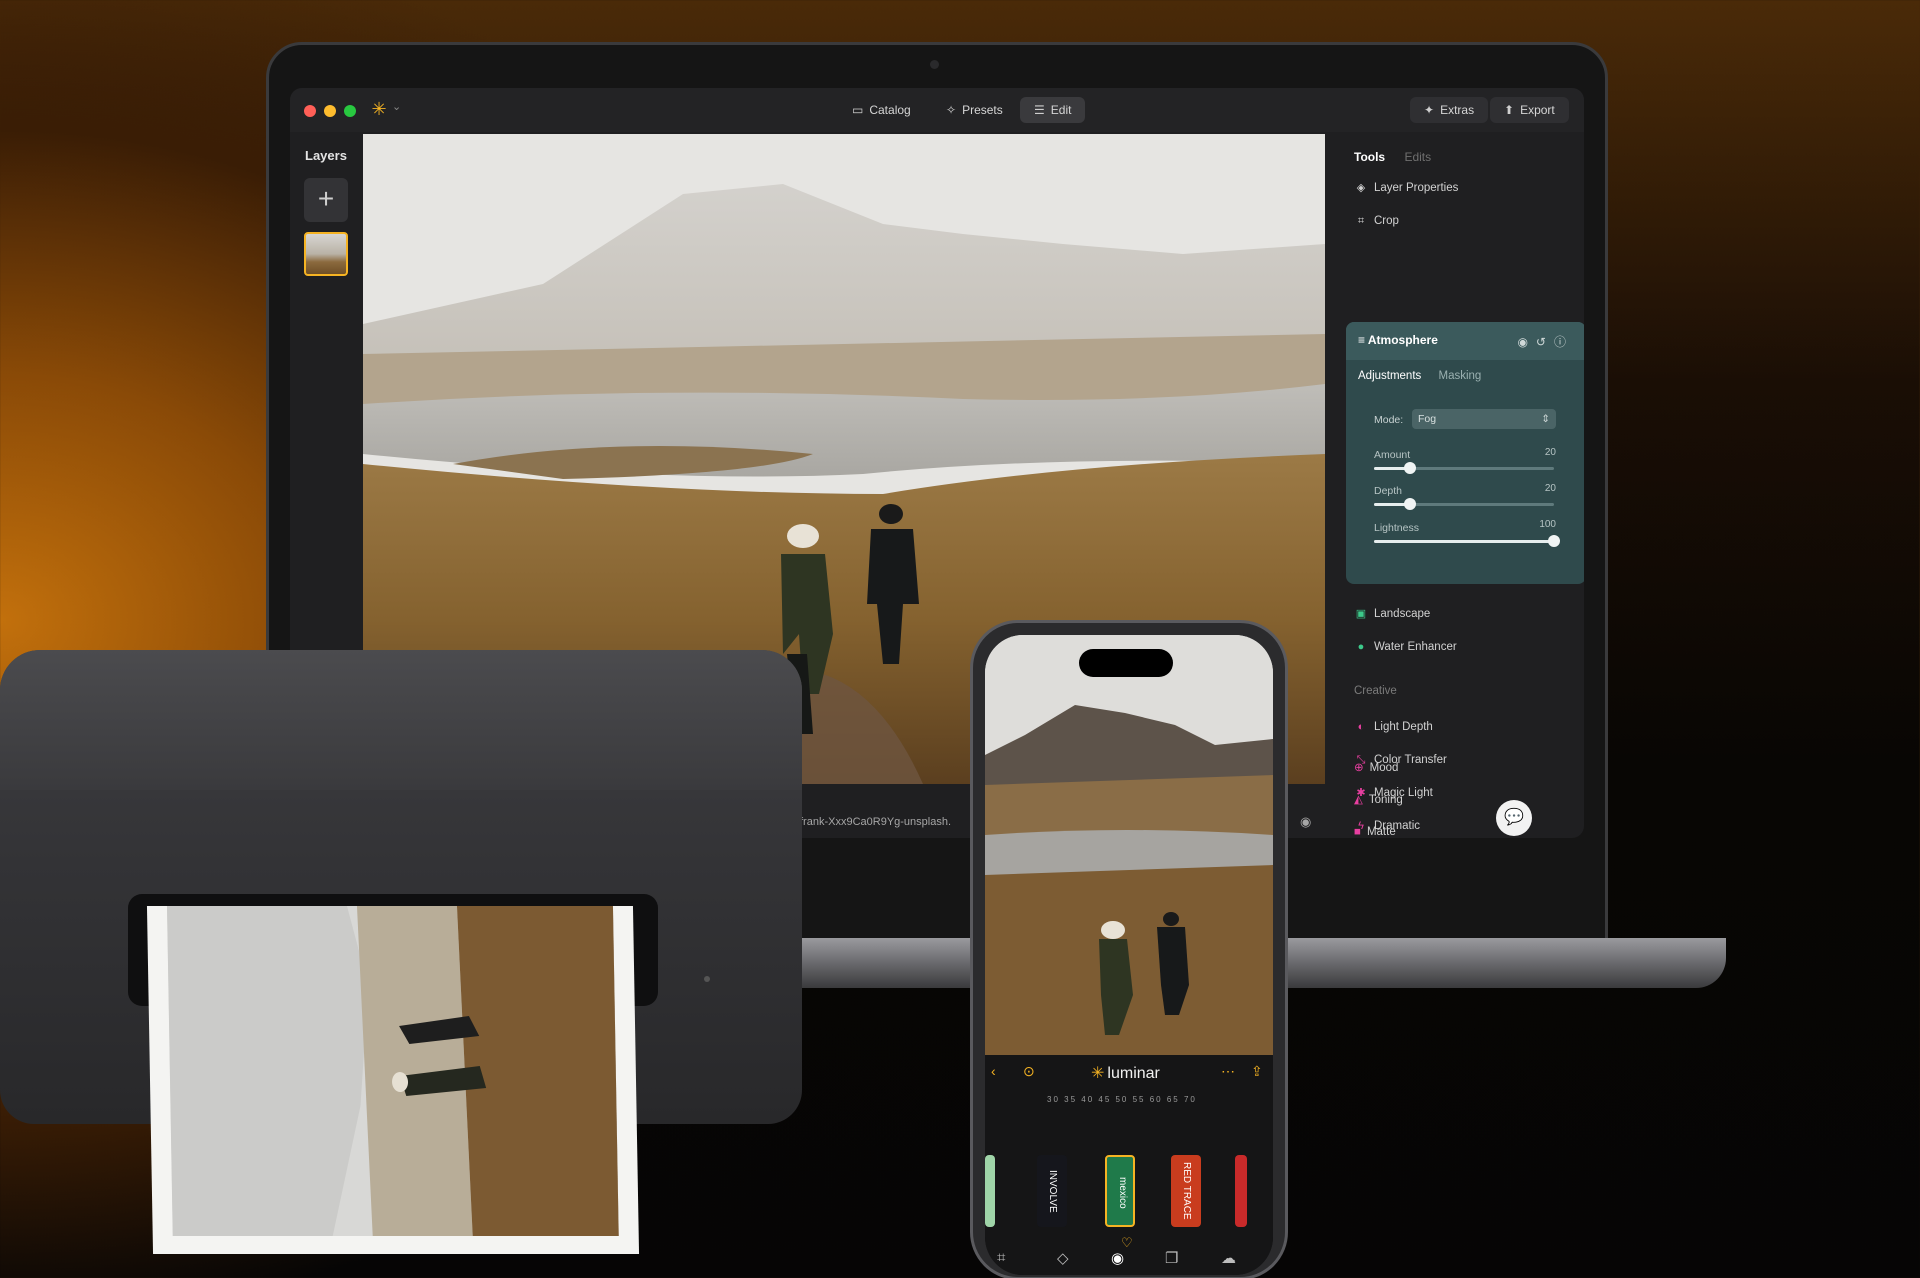 Image resolution: width=1920 pixels, height=1278 pixels. I want to click on intensity-dial: 30 35 40 45 50 55 60 65 70, so click(1122, 1099).